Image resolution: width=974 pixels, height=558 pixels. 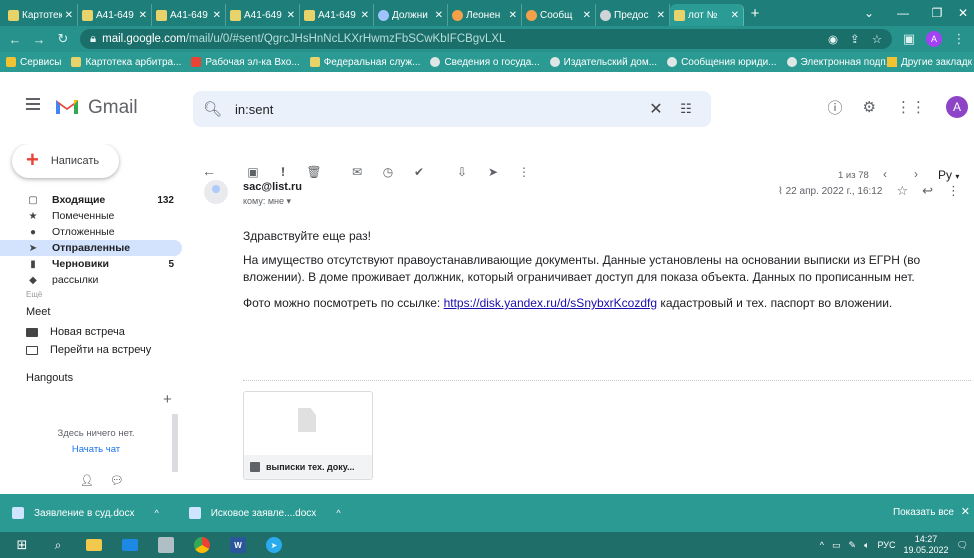 What do you see at coordinates (216, 192) in the screenshot?
I see `sender-avatar` at bounding box center [216, 192].